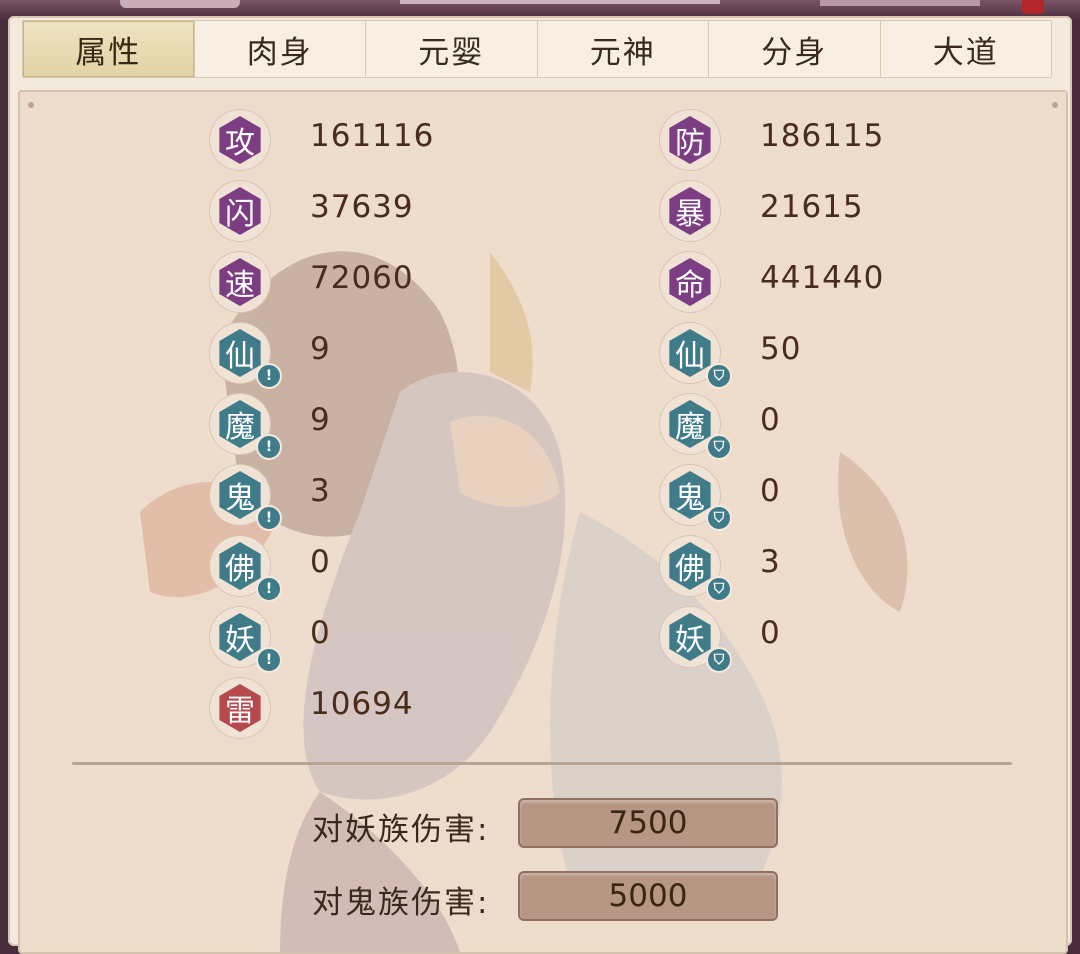 Image resolution: width=1080 pixels, height=954 pixels. I want to click on tab-bar: 属性 肉身 元婴 元神 分身 大道, so click(537, 49).